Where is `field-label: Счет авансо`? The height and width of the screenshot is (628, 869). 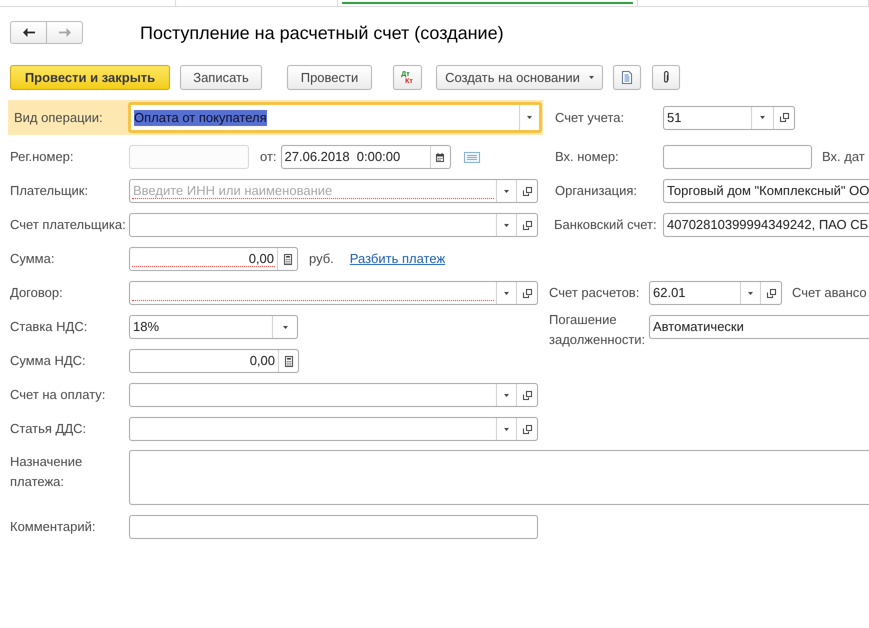
field-label: Счет авансо is located at coordinates (829, 293).